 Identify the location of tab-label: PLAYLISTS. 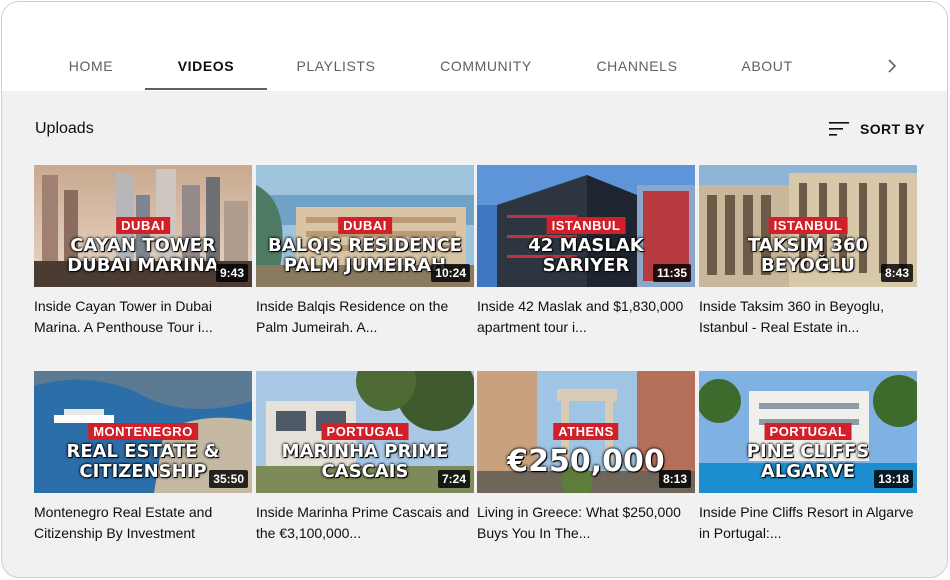
(336, 66).